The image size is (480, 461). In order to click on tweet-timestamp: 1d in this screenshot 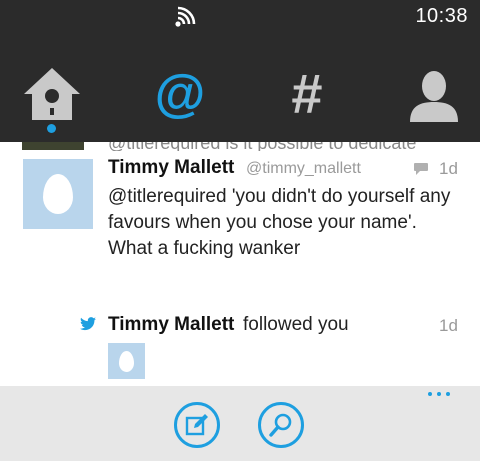, I will do `click(448, 168)`.